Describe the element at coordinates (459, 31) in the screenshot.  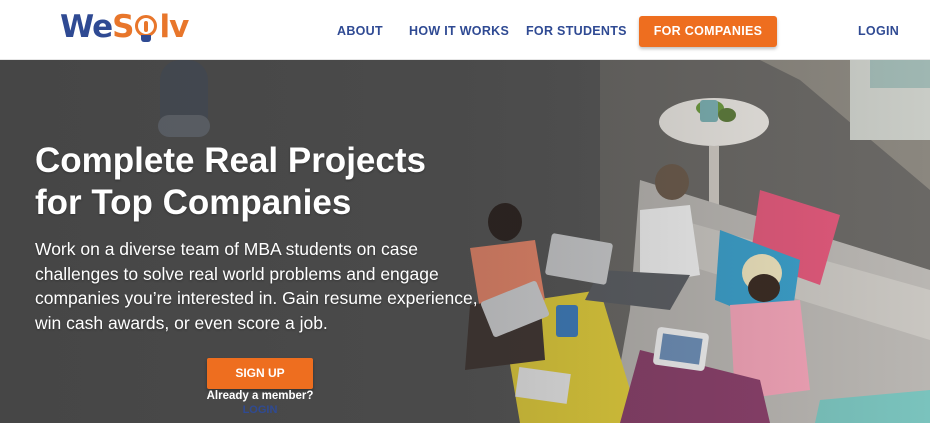
I see `nav-how-it-works-link: HOW IT WORKS` at that location.